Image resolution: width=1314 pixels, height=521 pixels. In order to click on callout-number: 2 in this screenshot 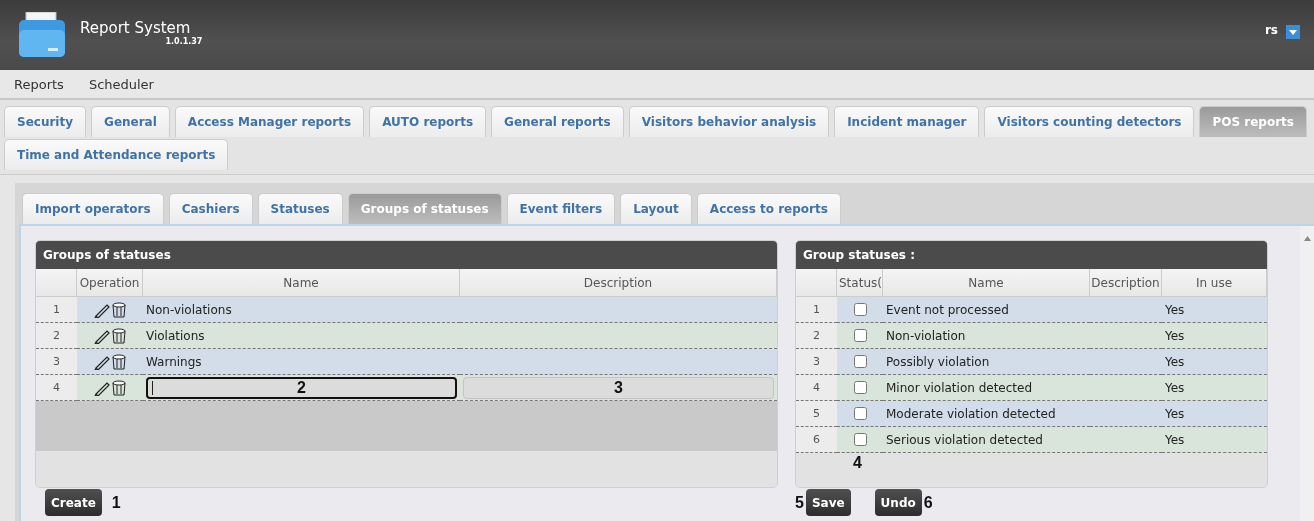, I will do `click(301, 387)`.